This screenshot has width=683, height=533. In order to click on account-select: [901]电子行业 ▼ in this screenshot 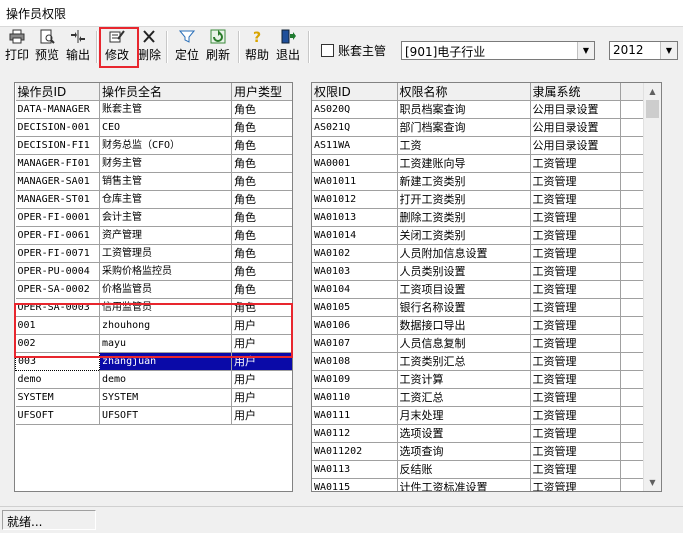, I will do `click(498, 50)`.